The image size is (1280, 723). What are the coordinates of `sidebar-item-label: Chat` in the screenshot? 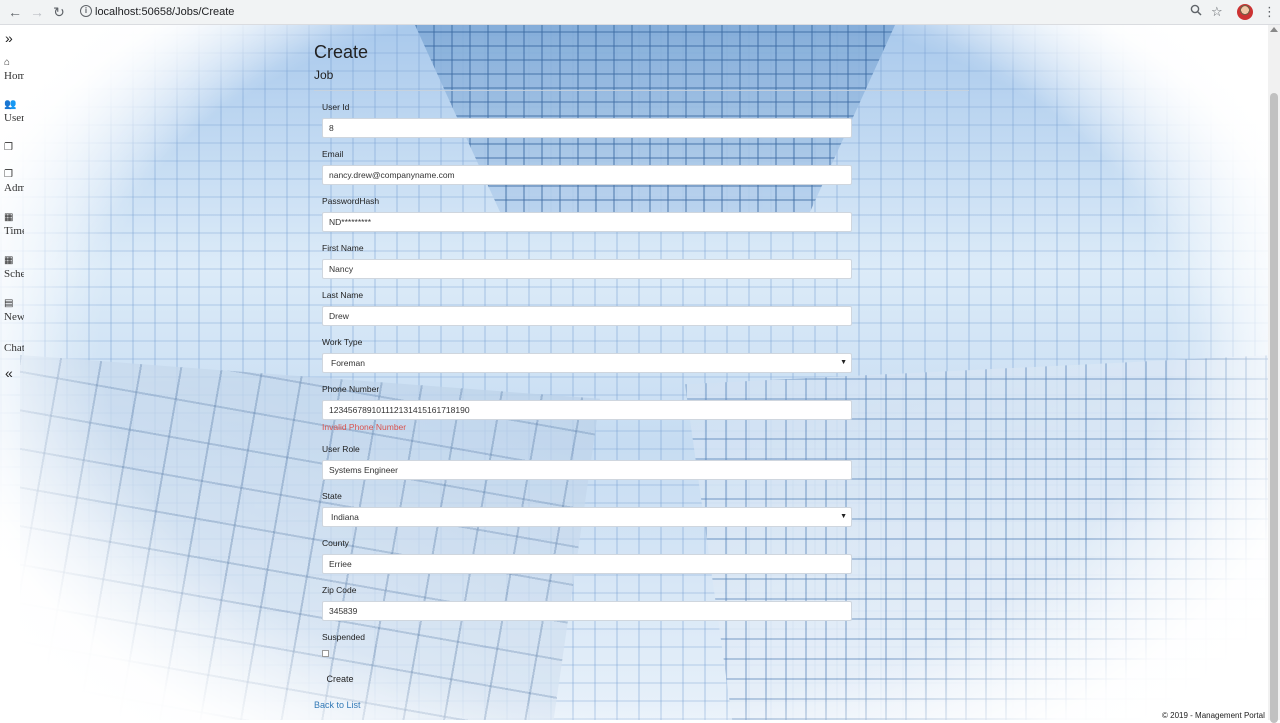 It's located at (14, 348).